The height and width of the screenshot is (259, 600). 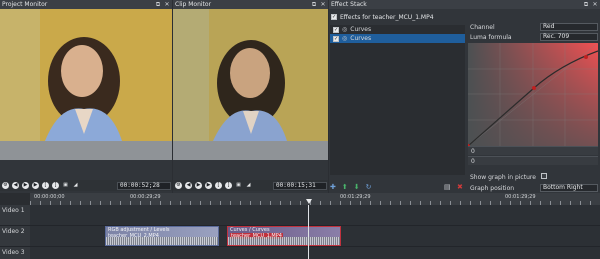 What do you see at coordinates (397, 100) in the screenshot?
I see `effect-list: ✓ ◎ Curves ✓ ◎ Curves` at bounding box center [397, 100].